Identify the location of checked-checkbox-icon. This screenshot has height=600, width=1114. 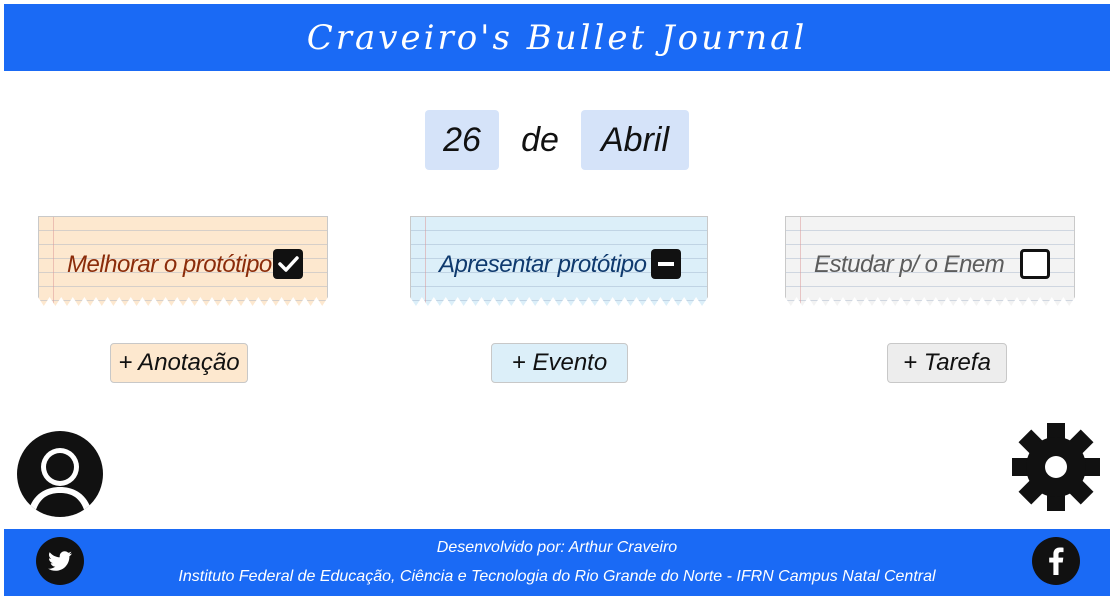
(288, 264).